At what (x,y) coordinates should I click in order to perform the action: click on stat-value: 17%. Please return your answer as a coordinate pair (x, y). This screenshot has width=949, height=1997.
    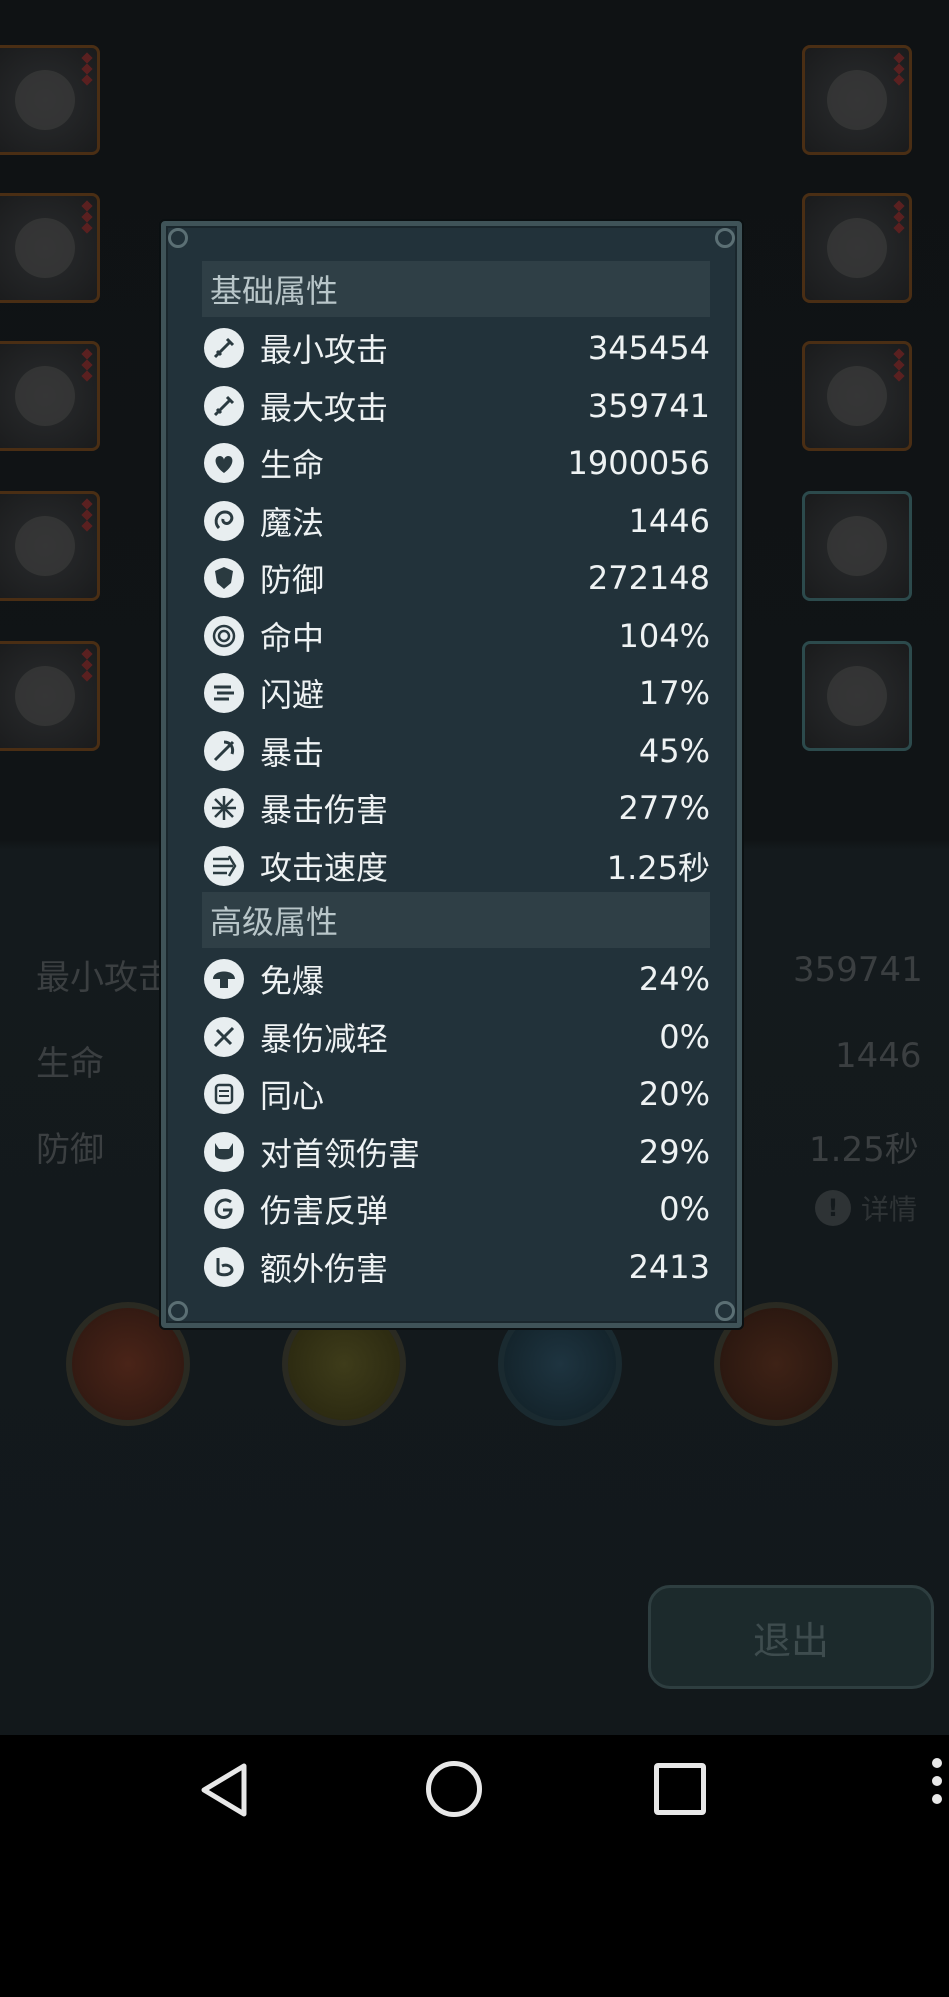
    Looking at the image, I should click on (674, 693).